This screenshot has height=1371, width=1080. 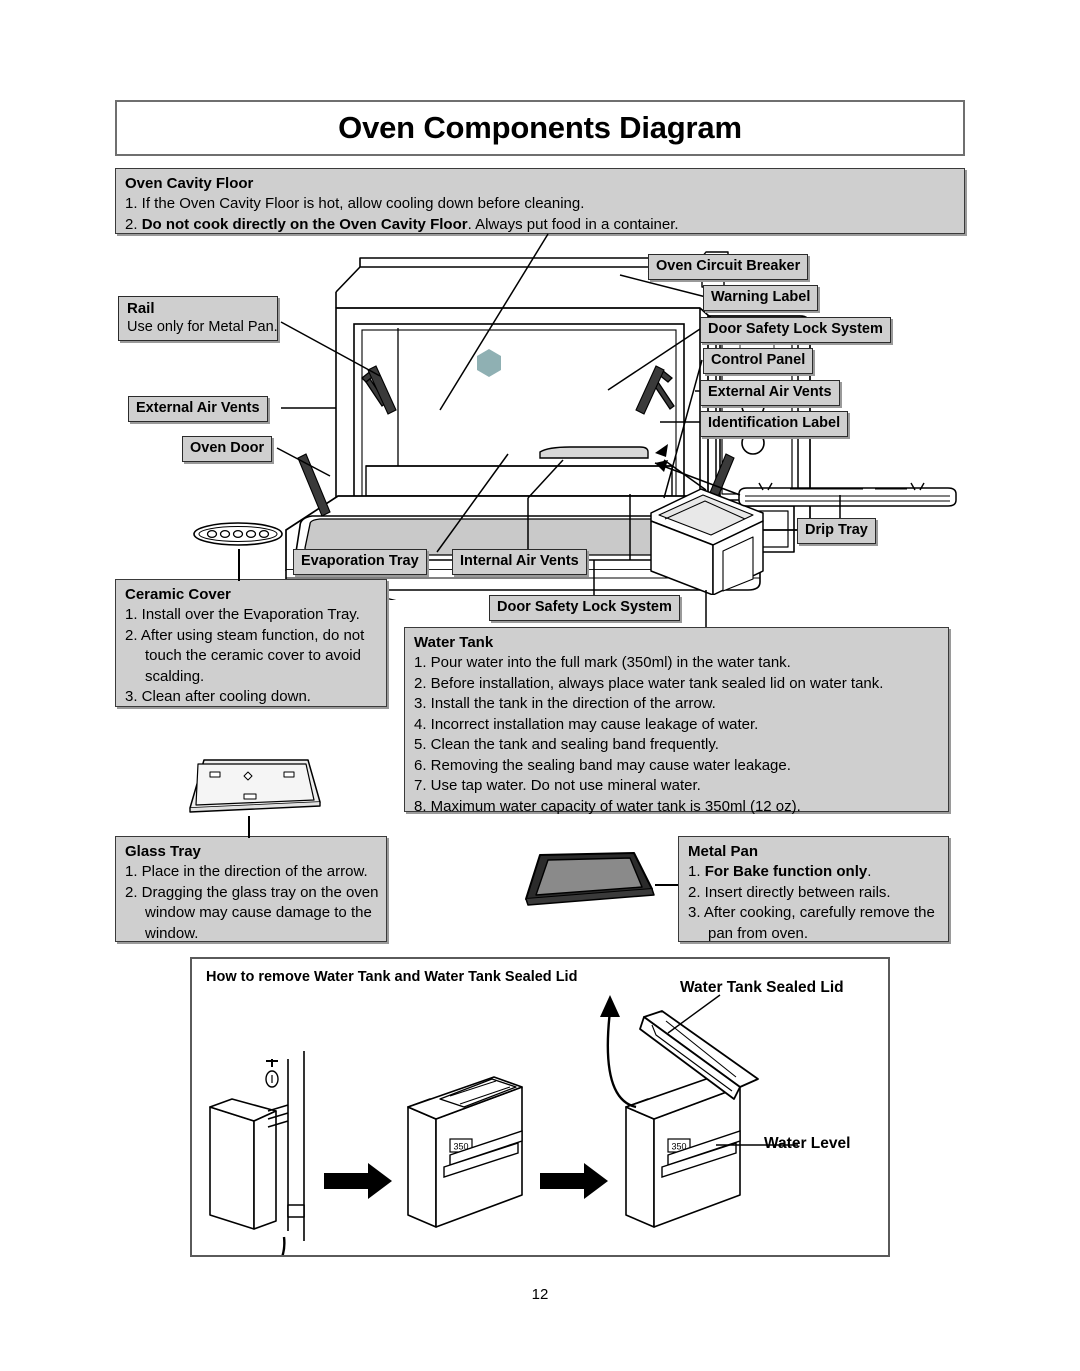 I want to click on metal-pan-leader, so click(x=667, y=885).